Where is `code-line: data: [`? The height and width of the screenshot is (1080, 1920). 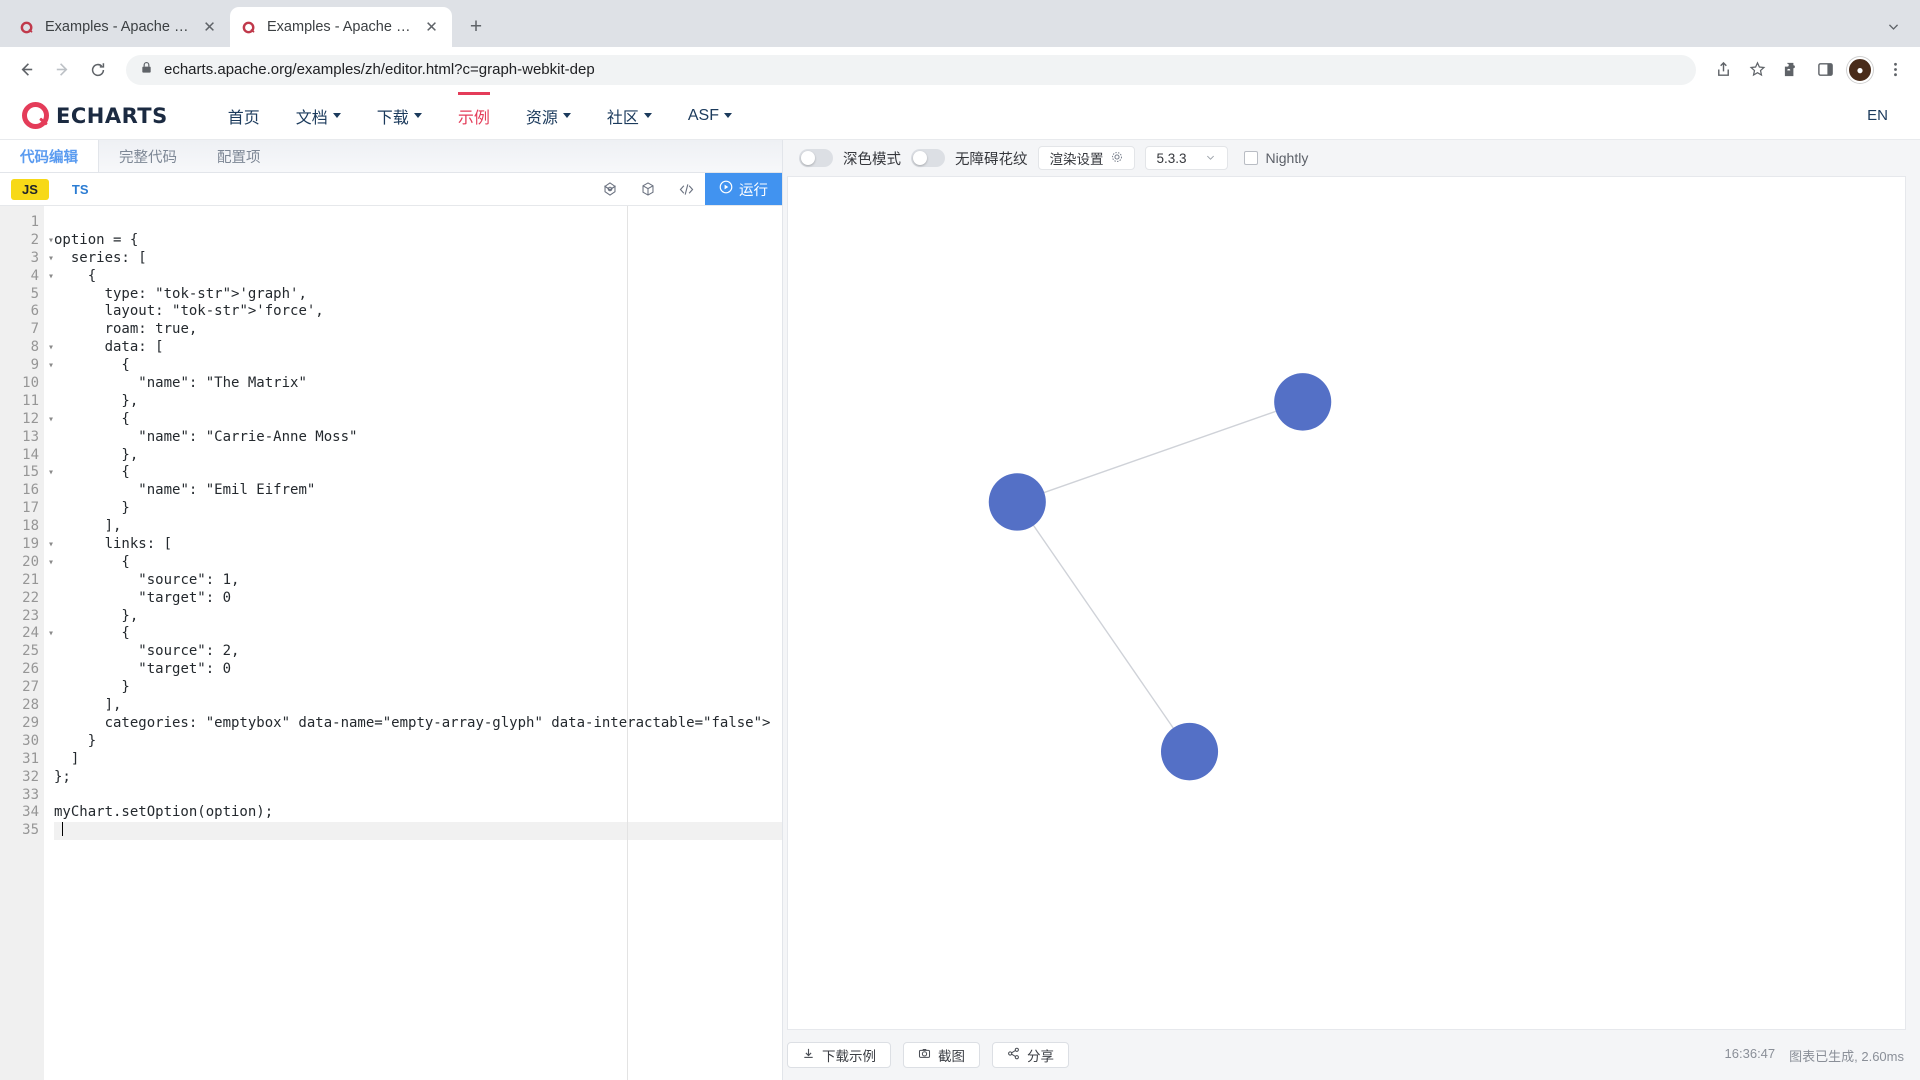 code-line: data: [ is located at coordinates (109, 347).